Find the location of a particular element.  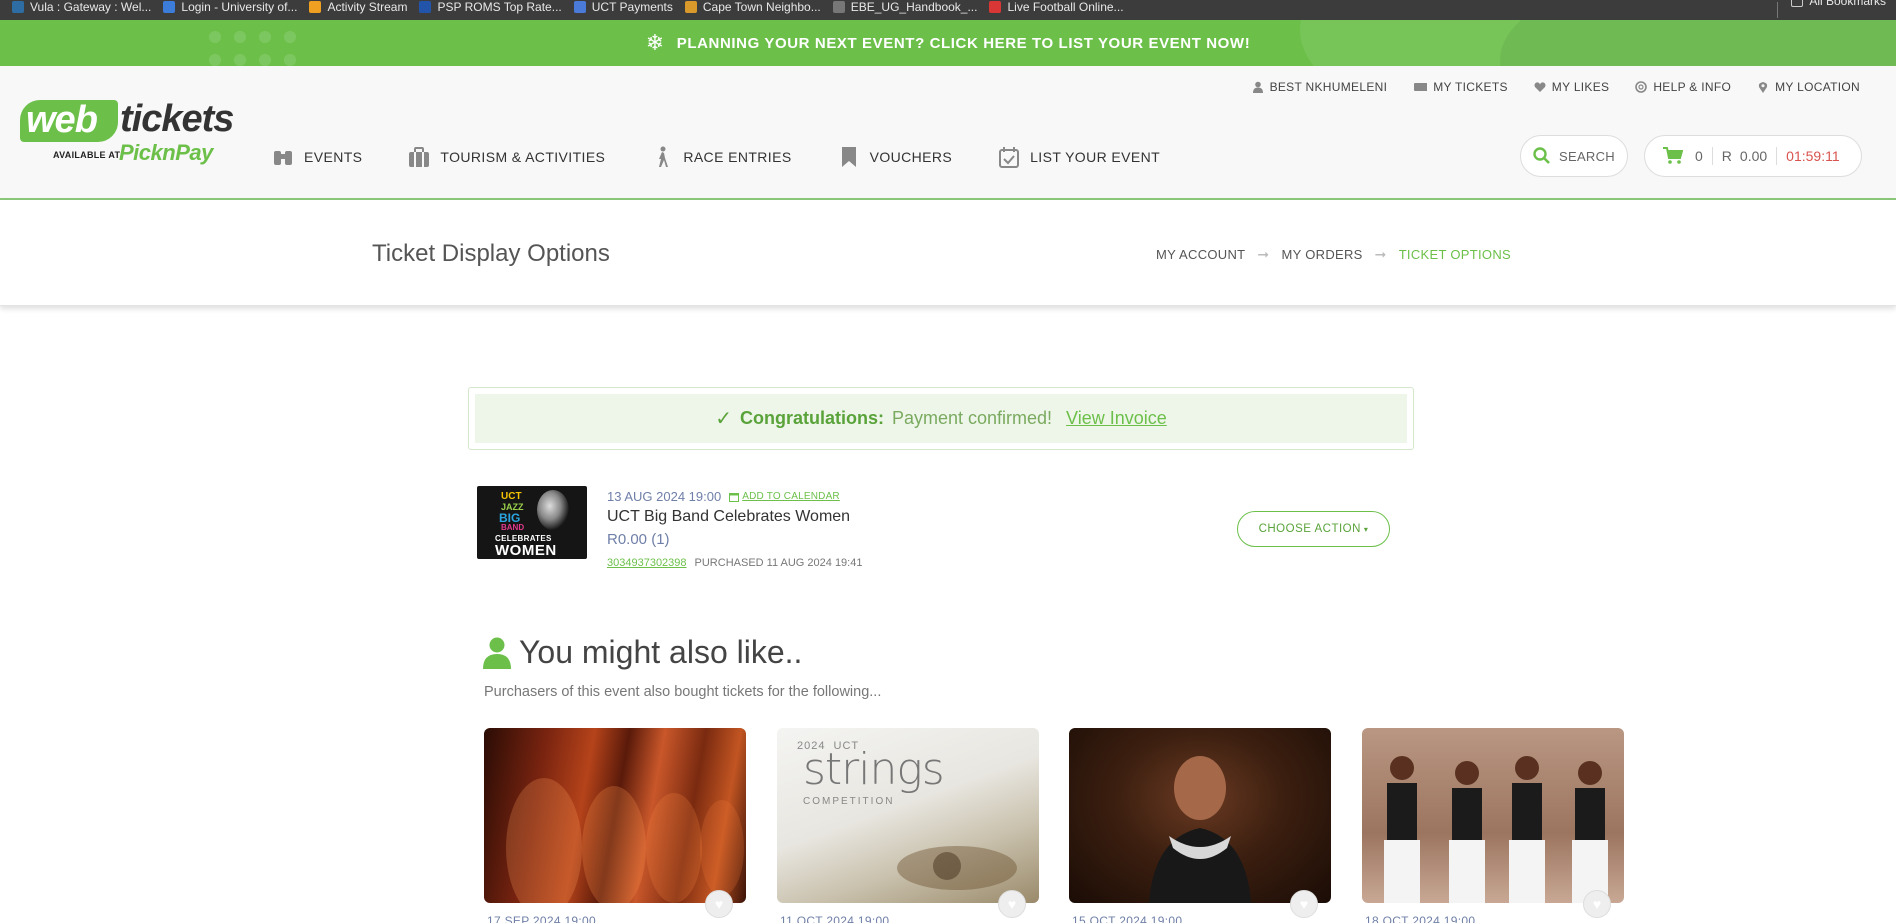

cart-icon is located at coordinates (1673, 155).